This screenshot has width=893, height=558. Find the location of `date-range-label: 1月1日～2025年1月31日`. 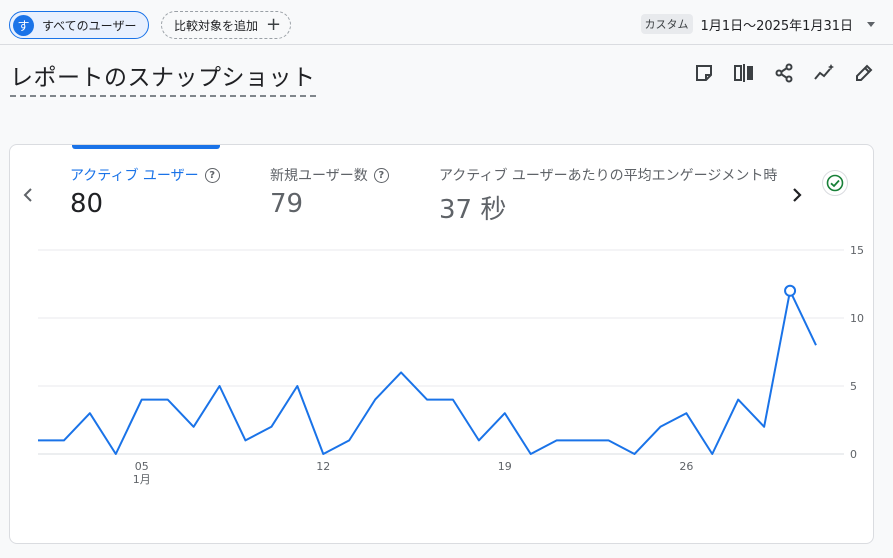

date-range-label: 1月1日～2025年1月31日 is located at coordinates (776, 26).